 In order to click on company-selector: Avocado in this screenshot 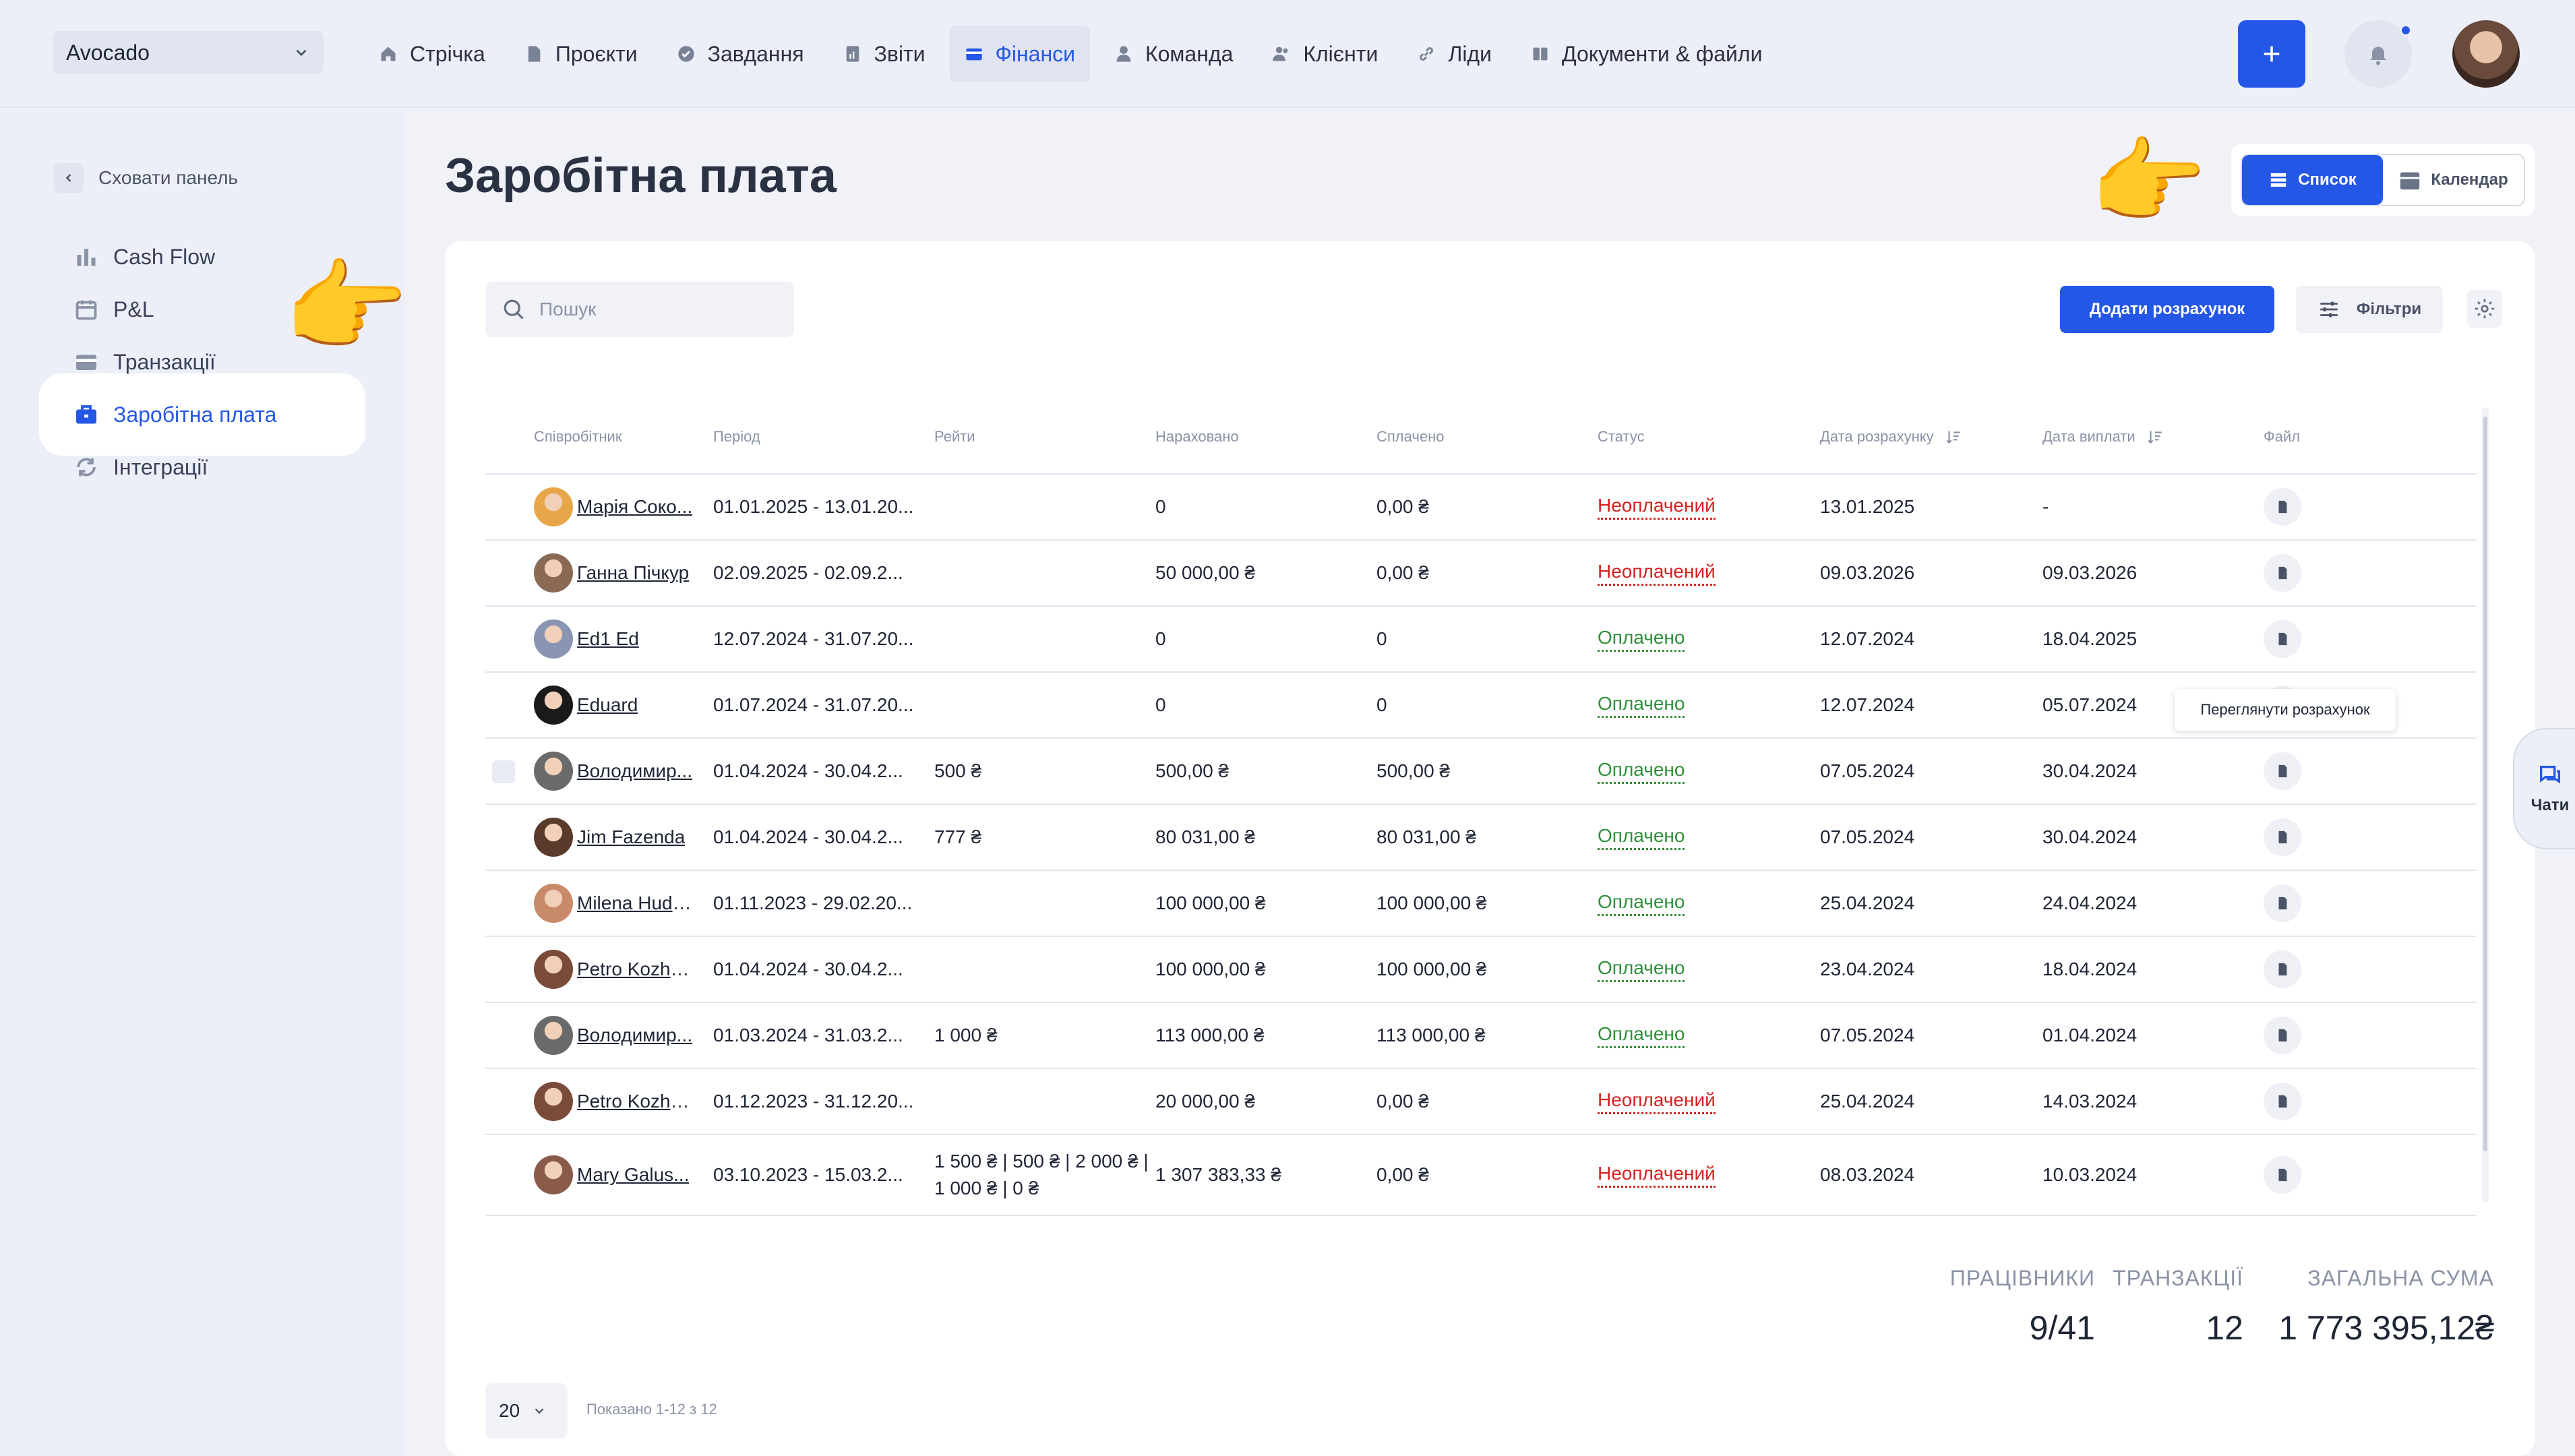, I will do `click(188, 52)`.